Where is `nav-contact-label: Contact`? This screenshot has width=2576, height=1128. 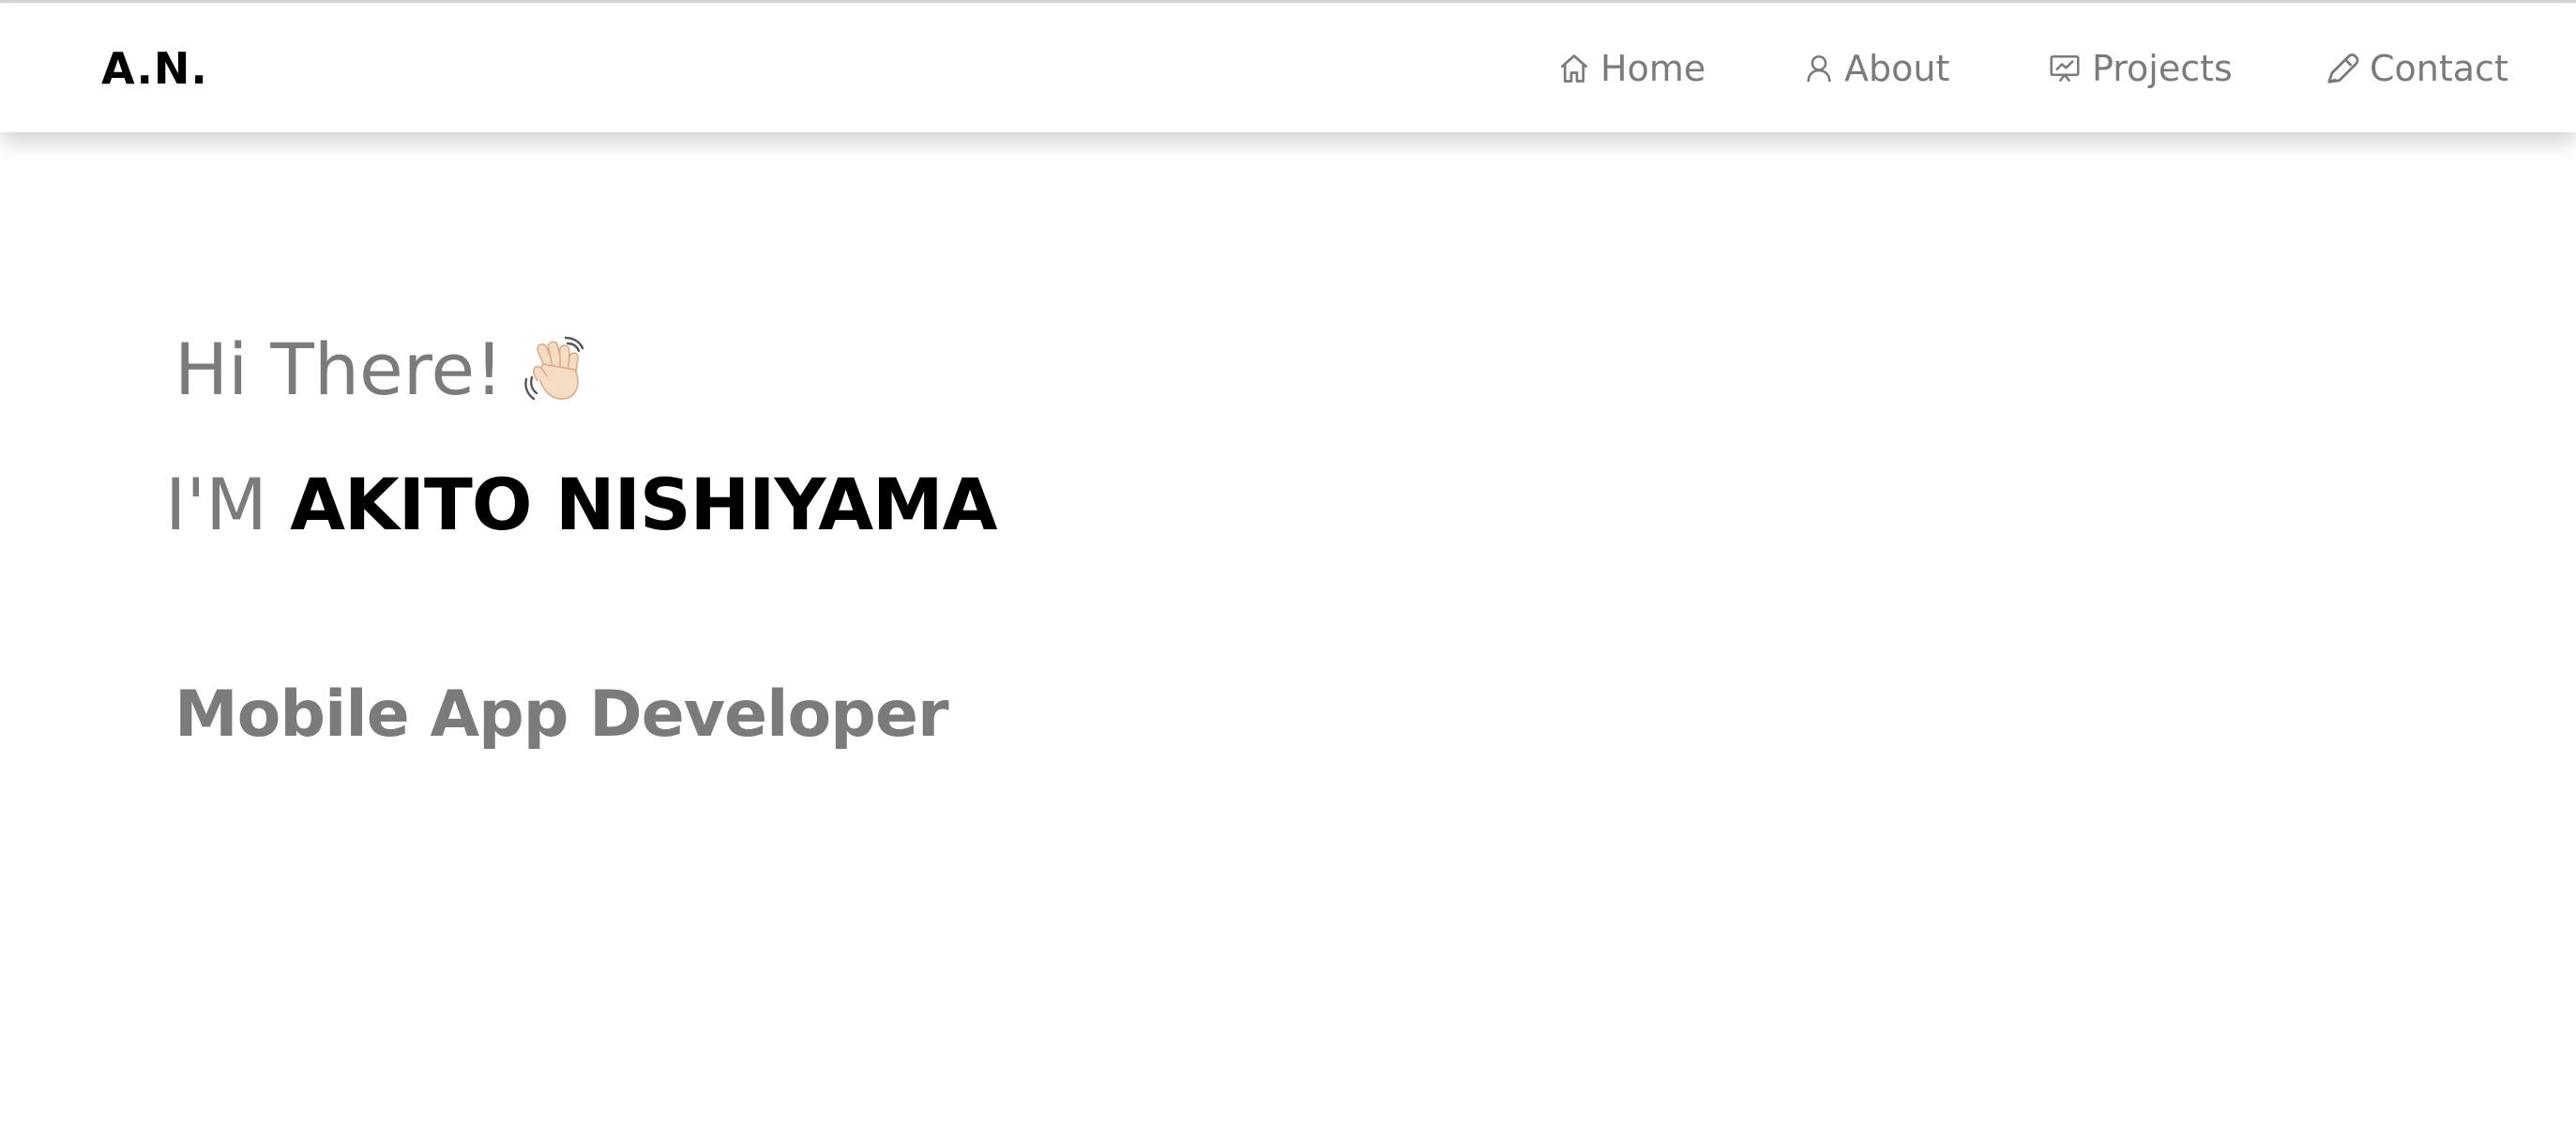 nav-contact-label: Contact is located at coordinates (2439, 68).